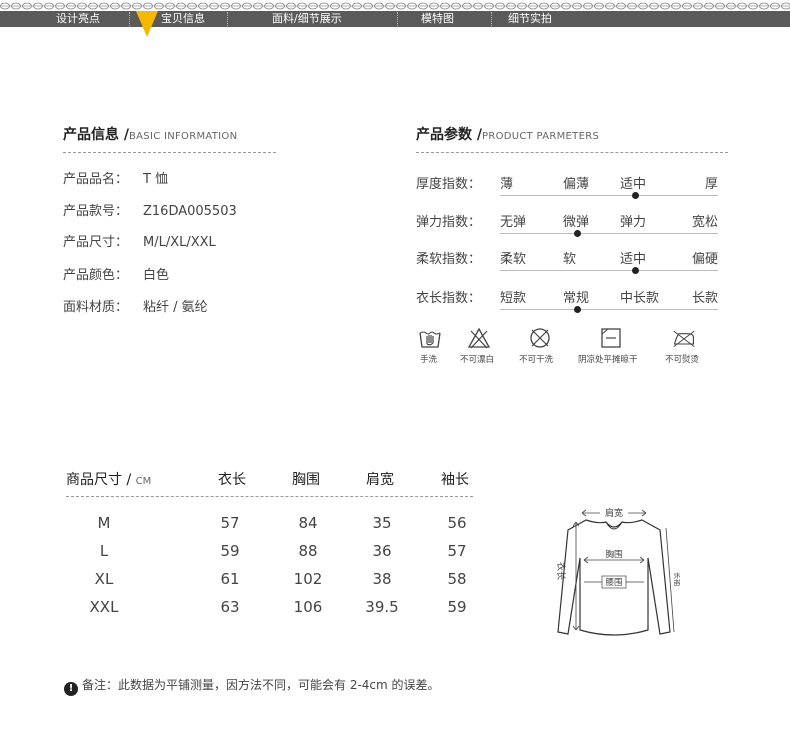 The image size is (790, 739). What do you see at coordinates (536, 360) in the screenshot?
I see `care-label: 不可干洗` at bounding box center [536, 360].